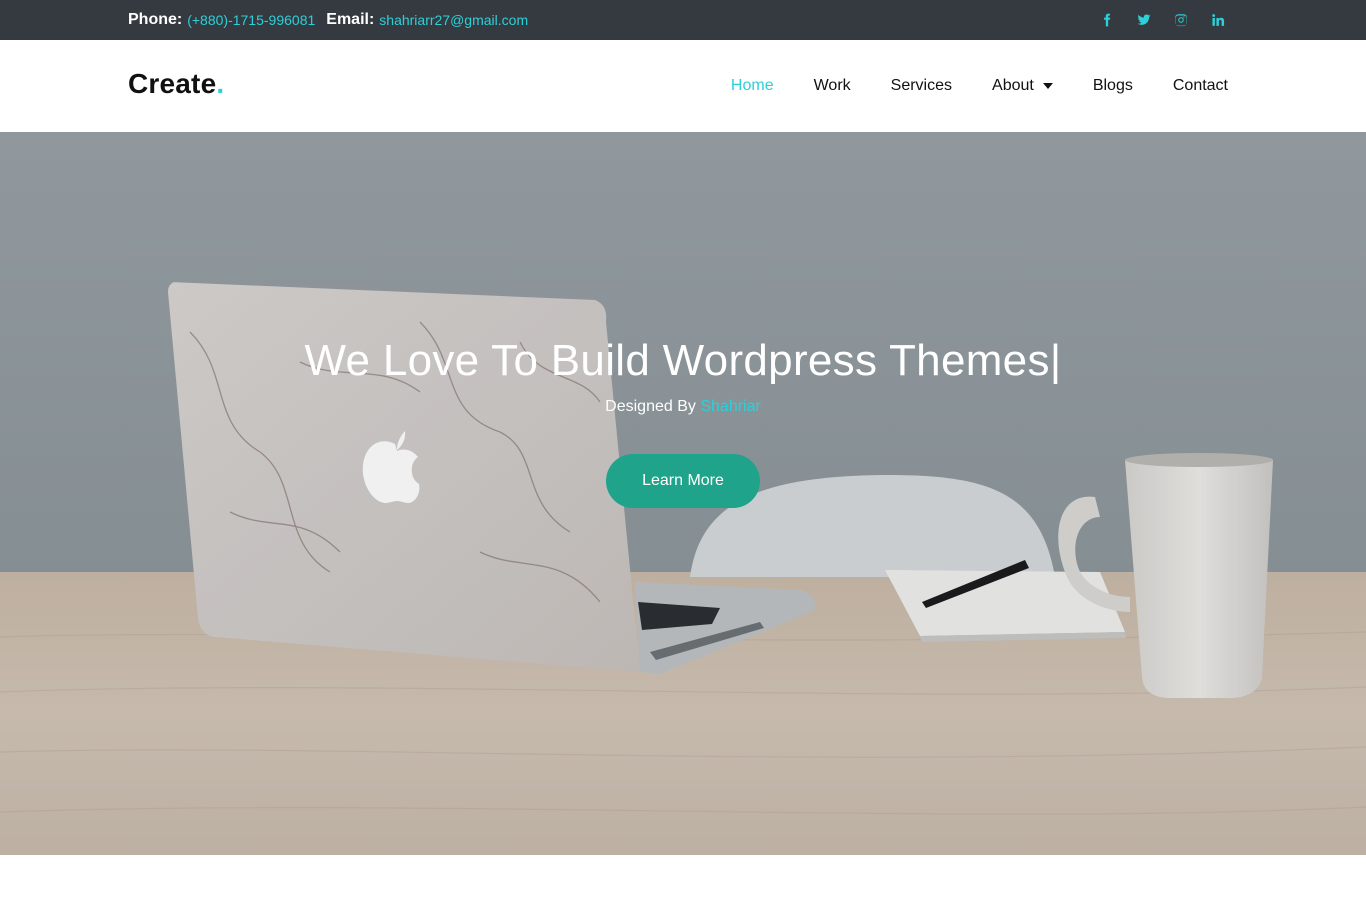  I want to click on nav-item-home: Home, so click(752, 86).